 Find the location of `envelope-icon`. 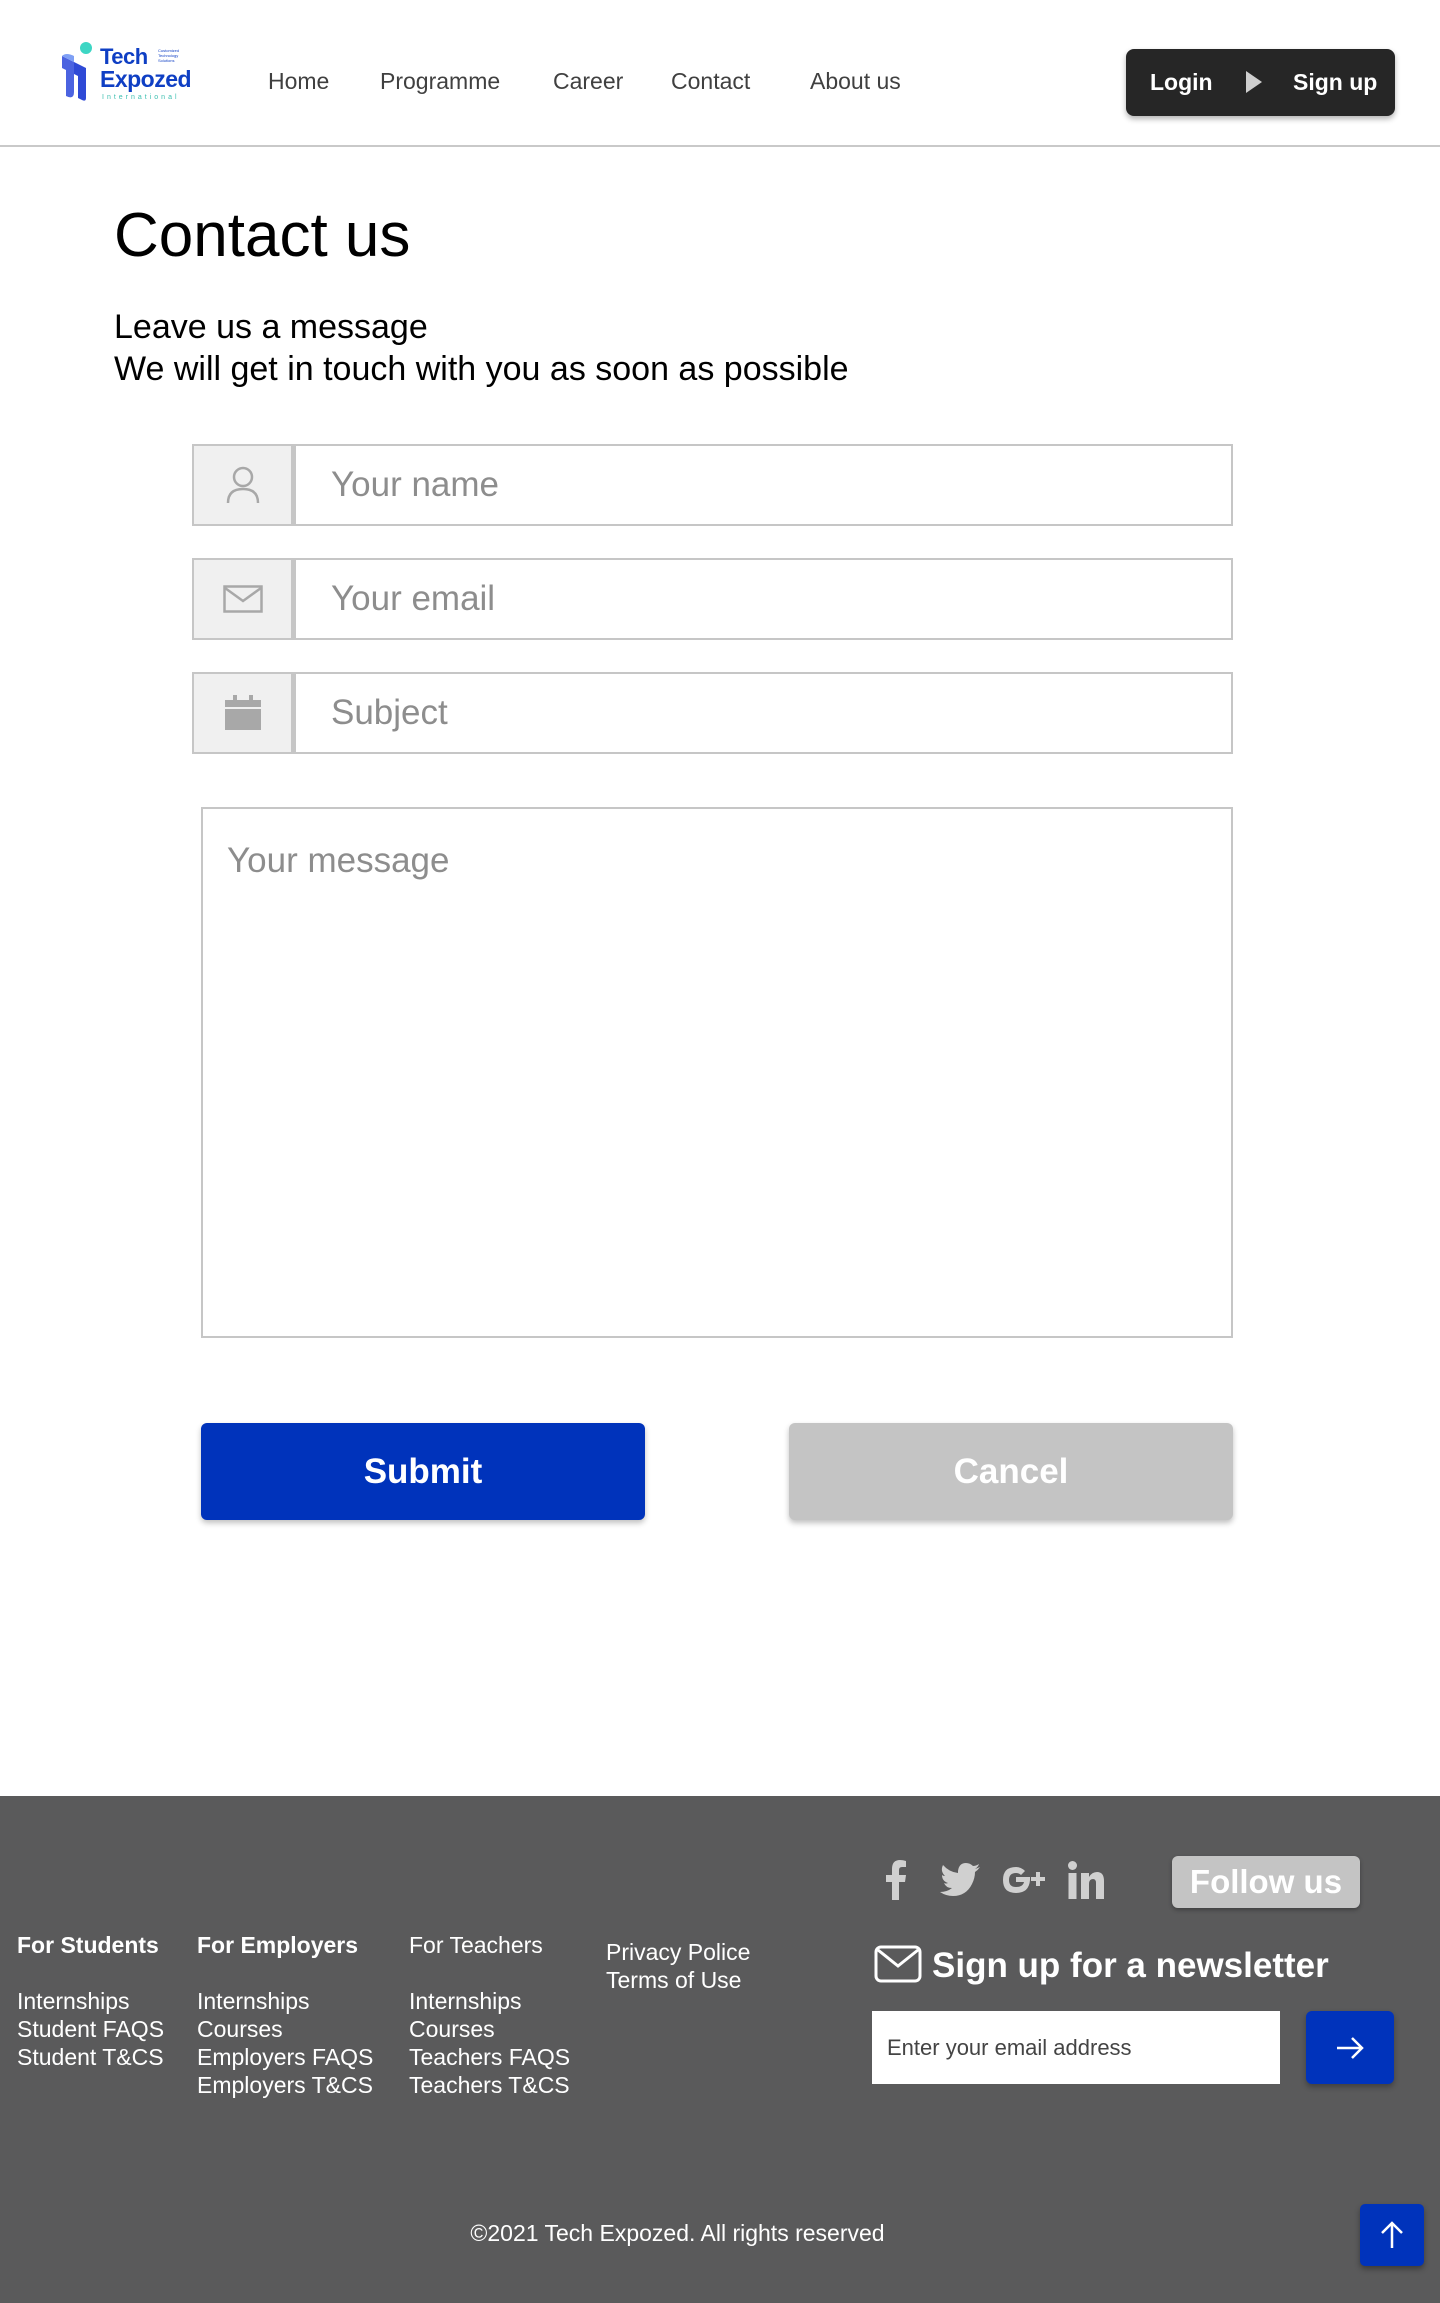

envelope-icon is located at coordinates (898, 1964).